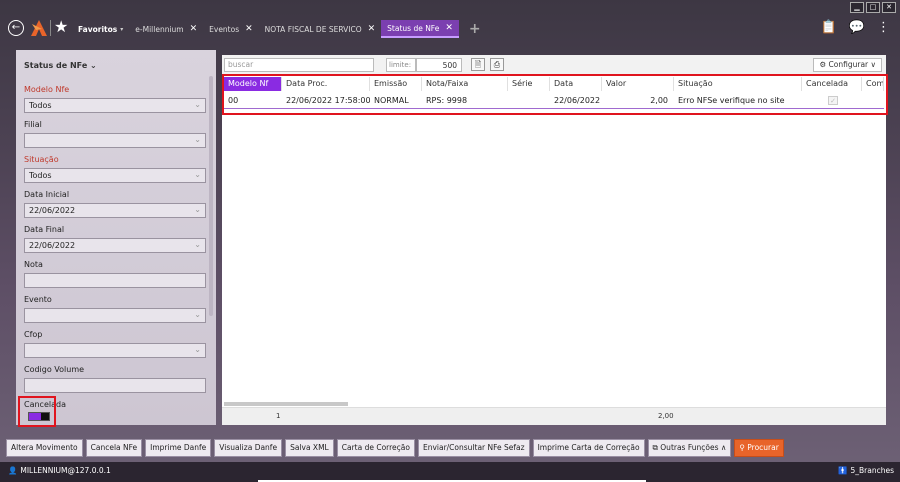 The image size is (900, 482). Describe the element at coordinates (65, 470) in the screenshot. I see `user-text: MILLENNIUM@127.0.0.1` at that location.